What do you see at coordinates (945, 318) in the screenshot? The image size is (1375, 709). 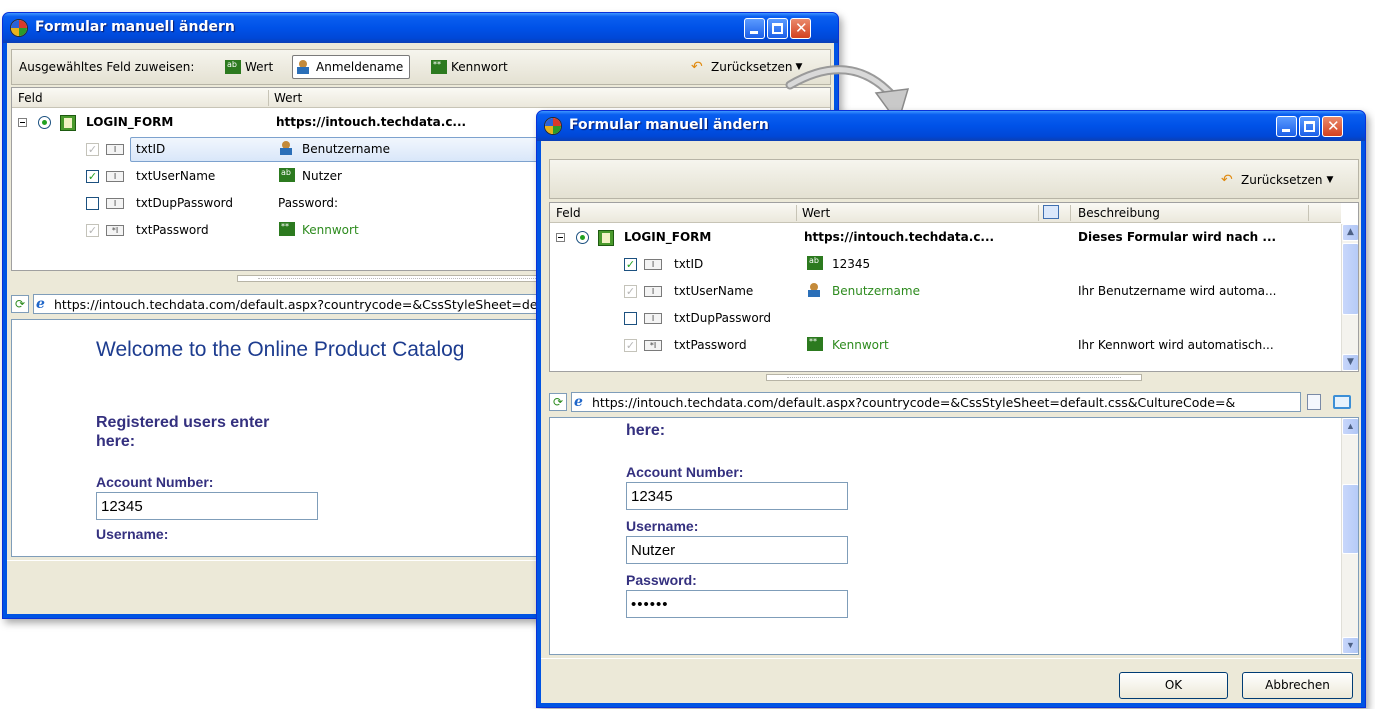 I see `table-row: I txtDupPassword` at bounding box center [945, 318].